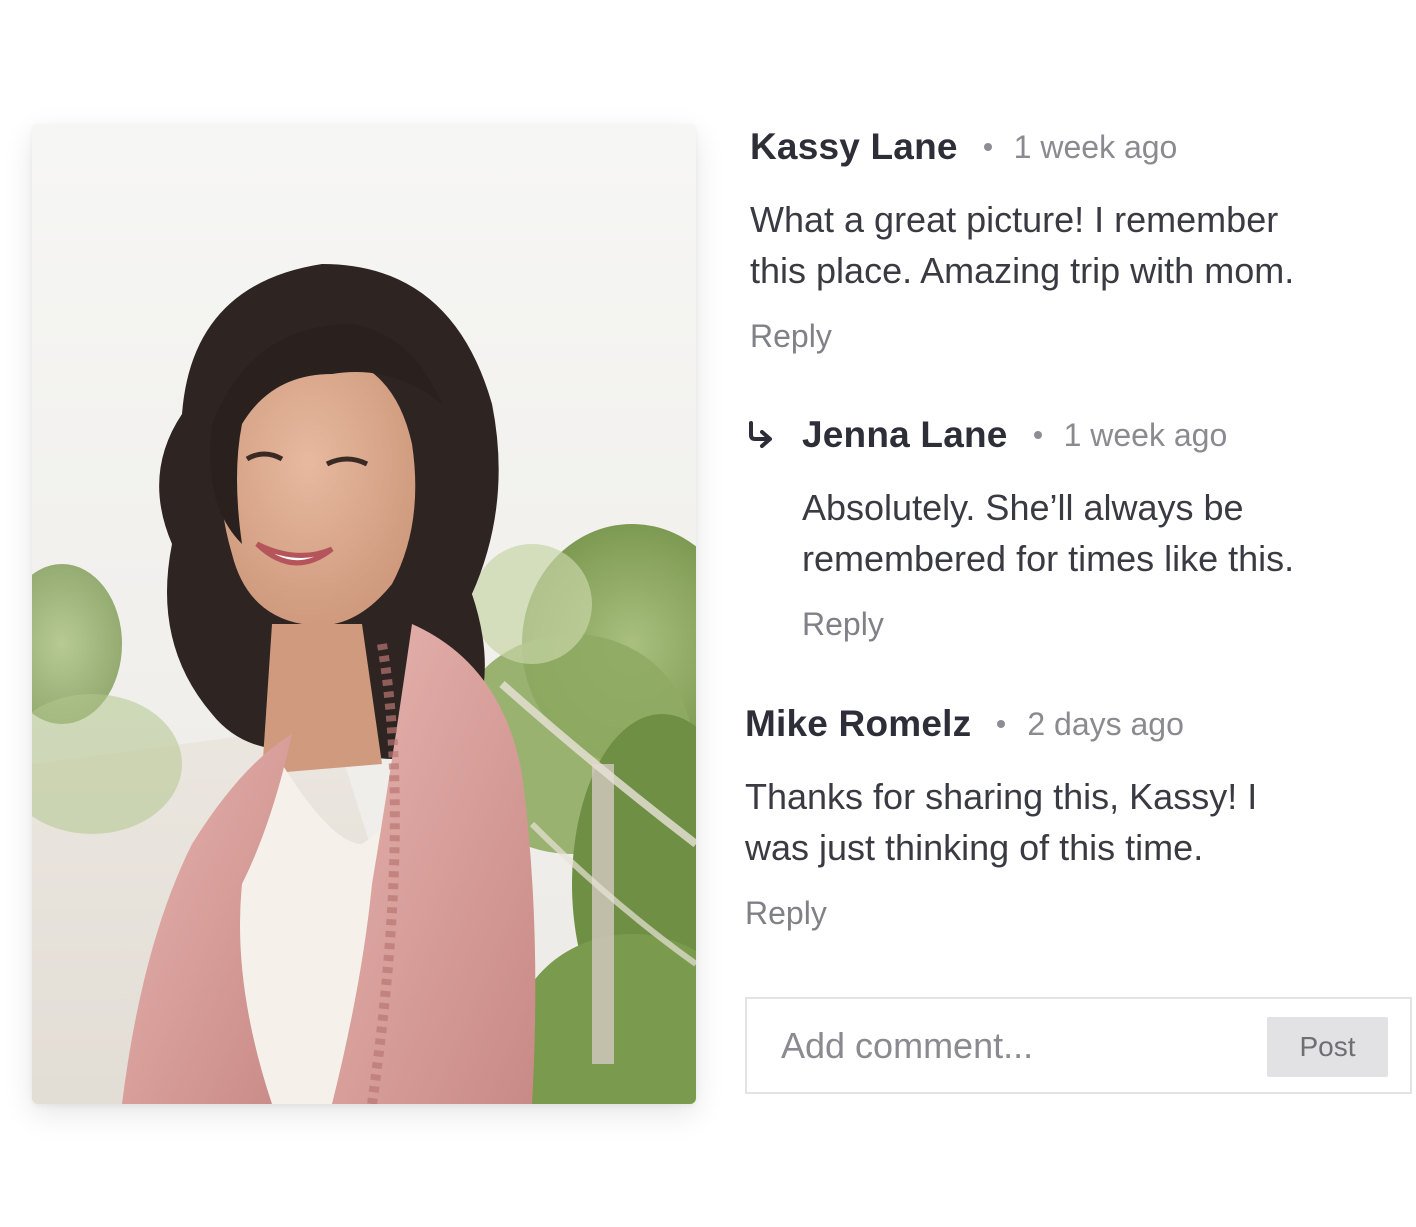  I want to click on comment-line: Thanks for sharing this, Kassy! I, so click(1001, 796).